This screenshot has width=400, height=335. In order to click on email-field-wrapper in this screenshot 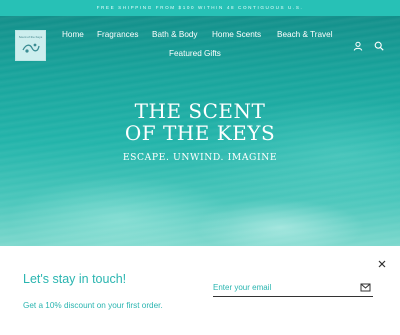, I will do `click(293, 288)`.